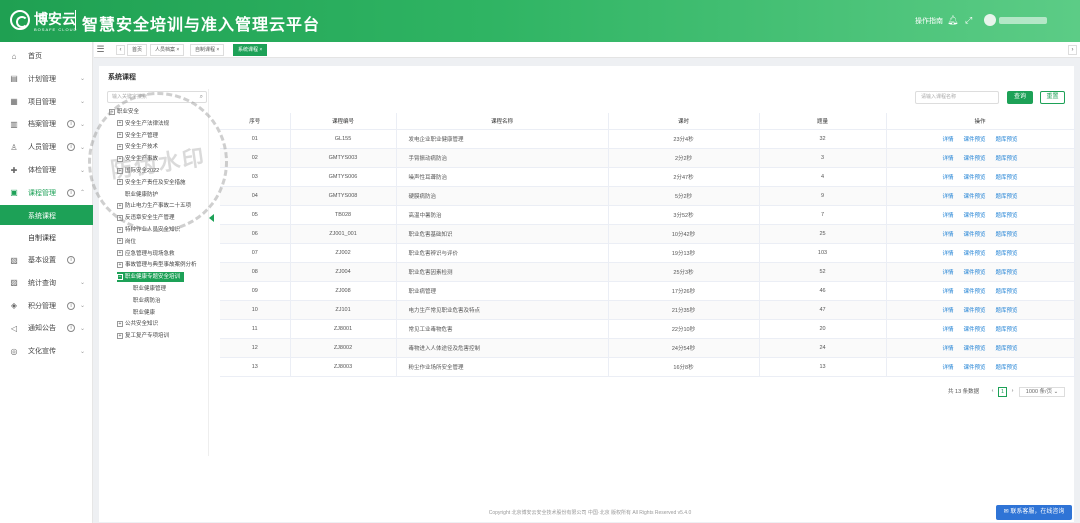  Describe the element at coordinates (46, 283) in the screenshot. I see `sidebar-item: ▨ 统计查询 ⌄` at that location.